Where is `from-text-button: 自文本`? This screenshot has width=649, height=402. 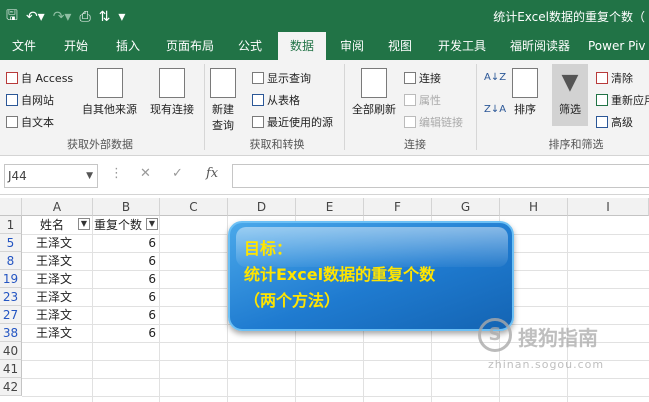
from-text-button: 自文本 is located at coordinates (30, 122).